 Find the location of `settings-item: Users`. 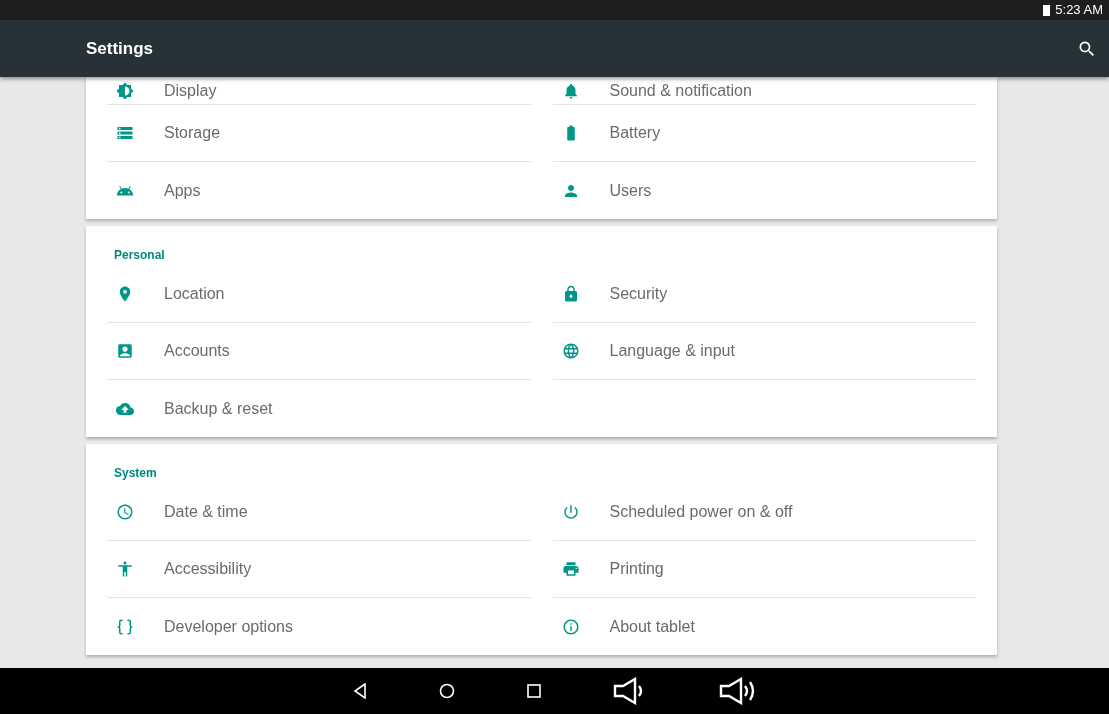

settings-item: Users is located at coordinates (764, 190).